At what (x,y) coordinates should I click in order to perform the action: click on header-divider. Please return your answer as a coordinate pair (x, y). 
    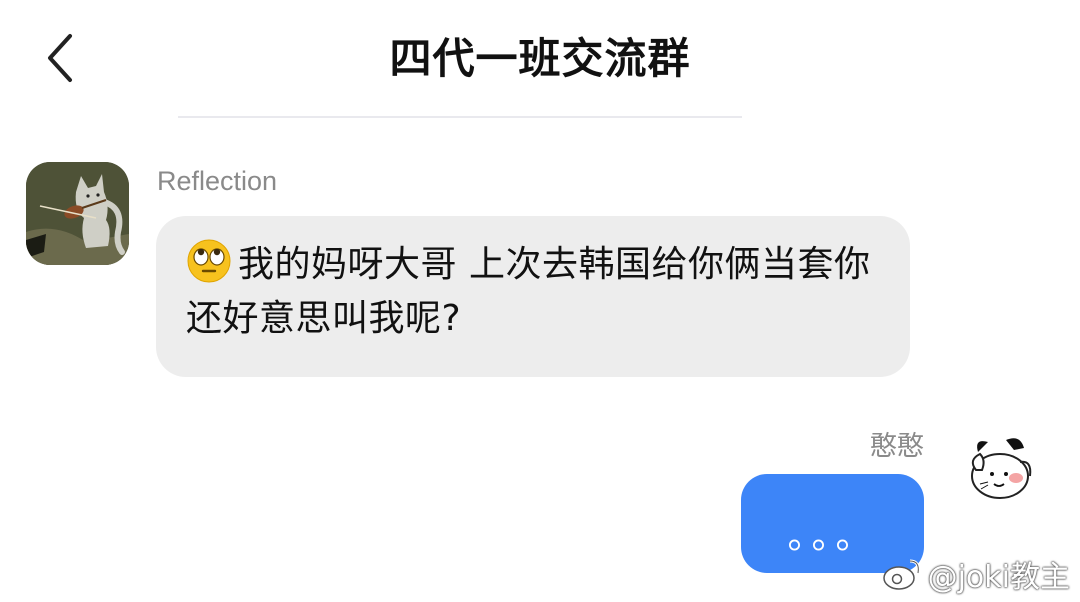
    Looking at the image, I should click on (460, 117).